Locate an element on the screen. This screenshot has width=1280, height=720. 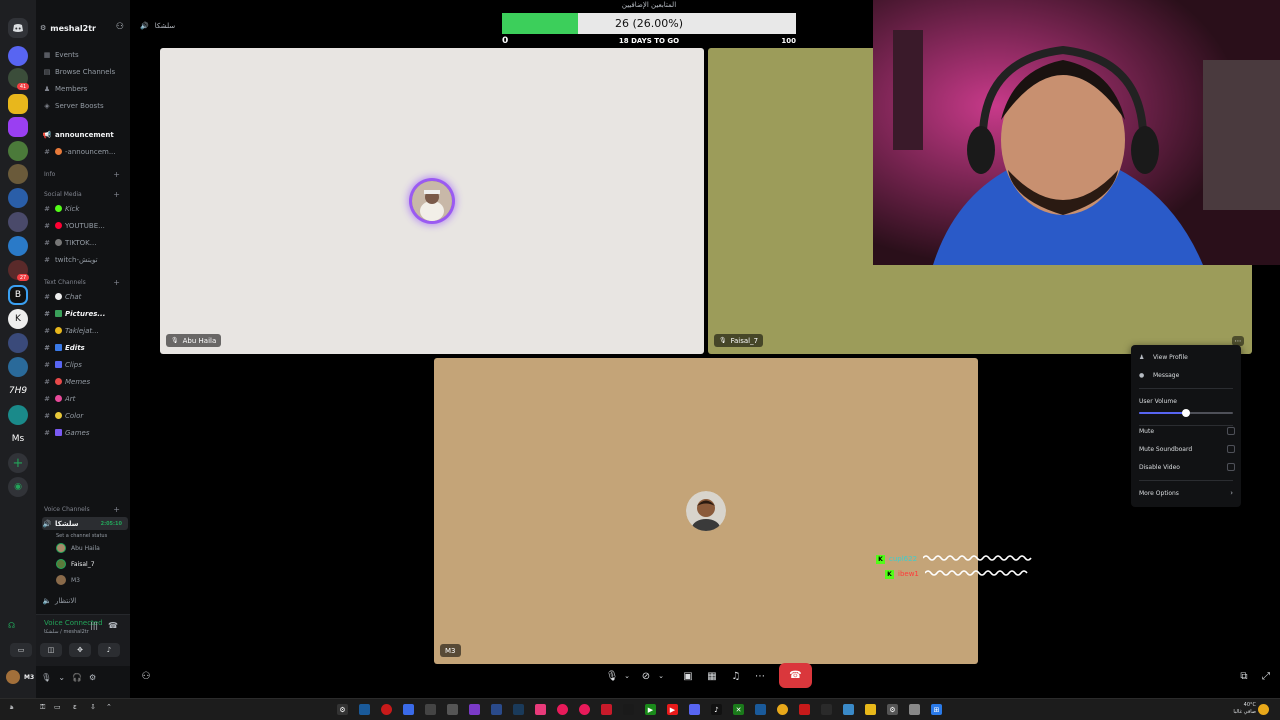
category-social-media: Social Media + is located at coordinates (87, 194).